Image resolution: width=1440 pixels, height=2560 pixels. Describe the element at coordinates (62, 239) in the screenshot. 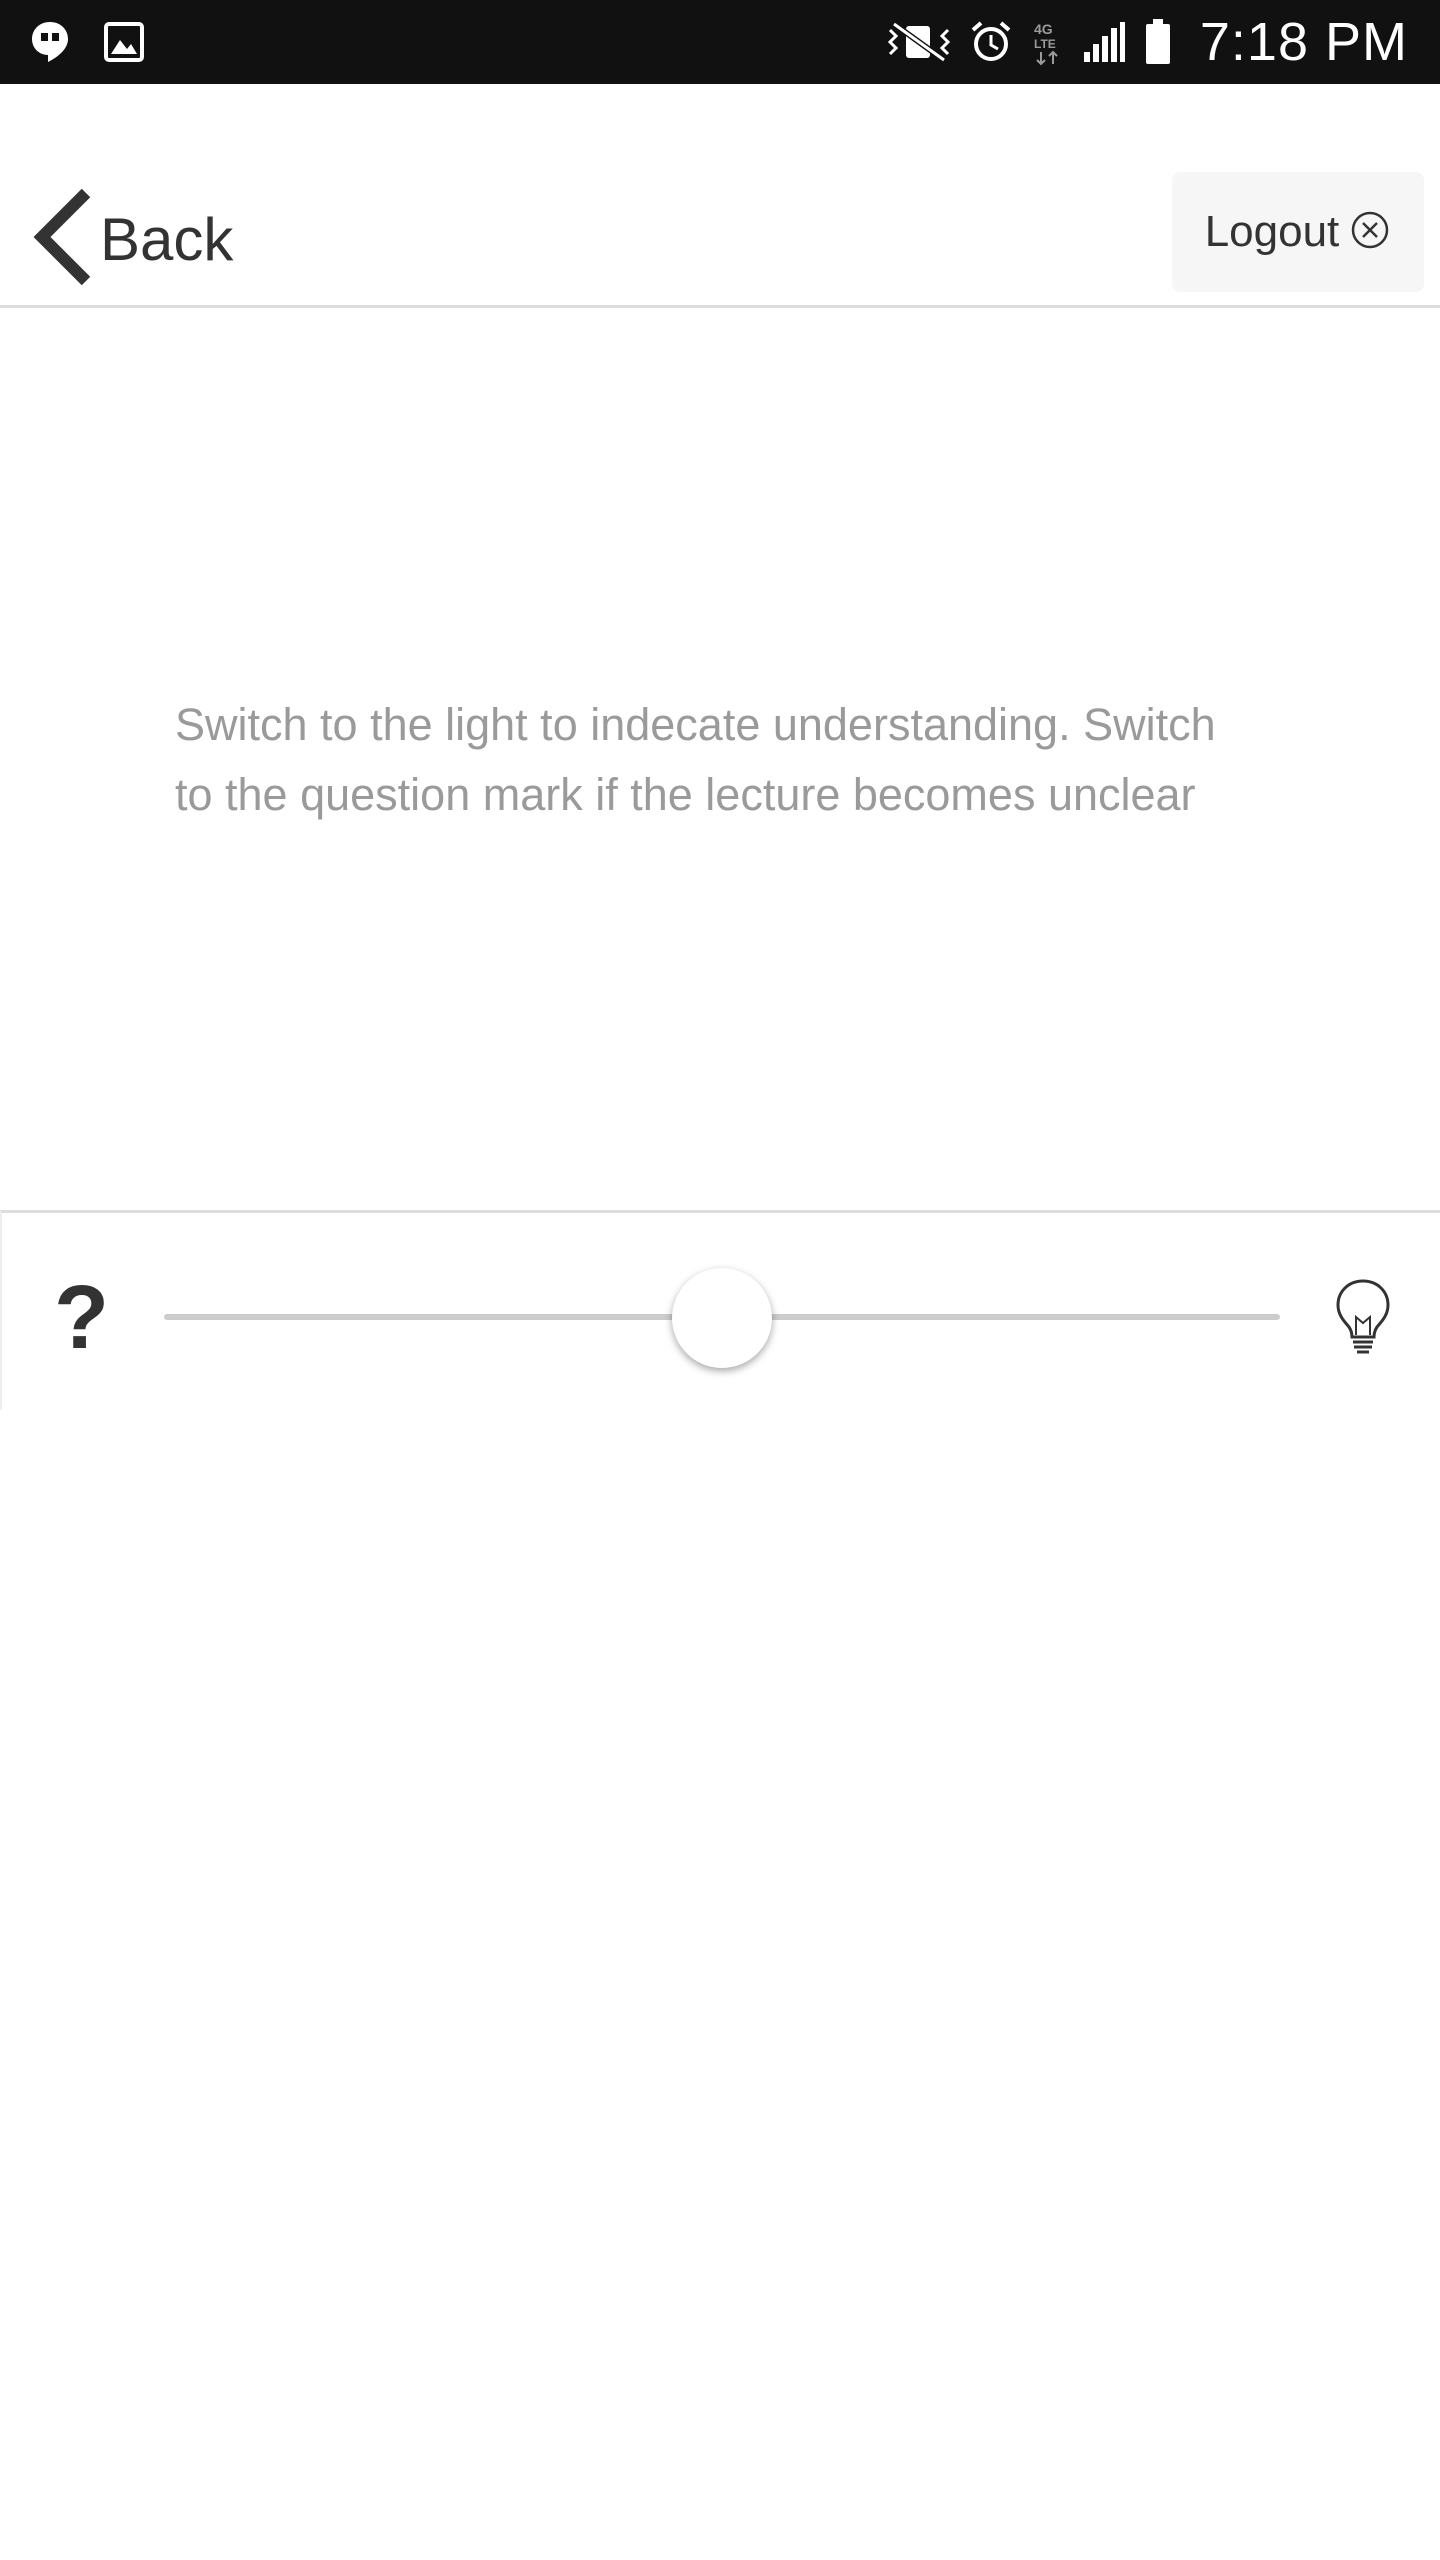

I see `chevron-left-icon` at that location.